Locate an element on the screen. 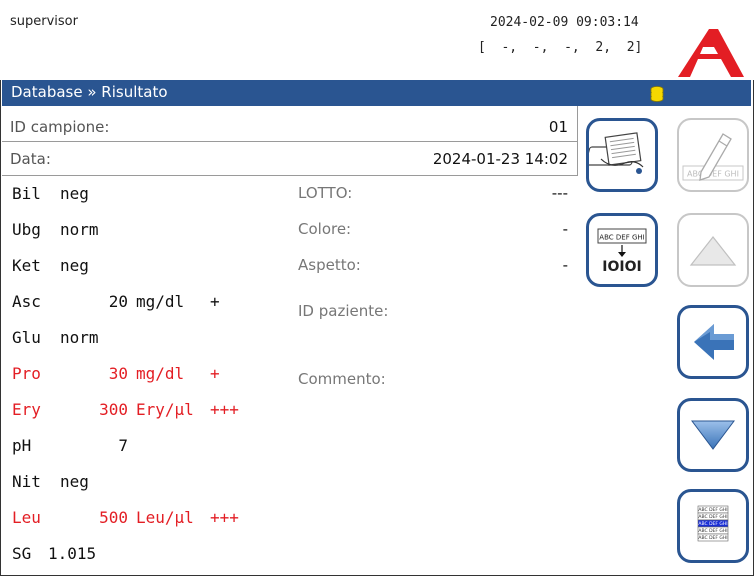 The width and height of the screenshot is (754, 576). edit-button: ABC DEF GHI is located at coordinates (713, 155).